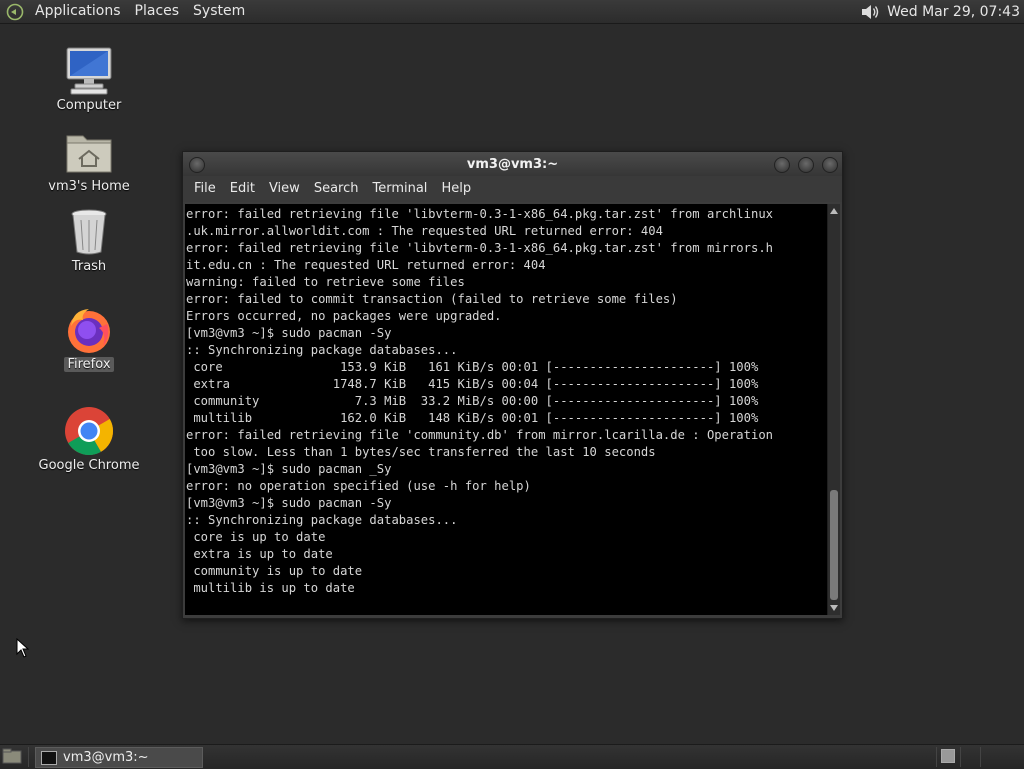 This screenshot has height=769, width=1024. What do you see at coordinates (89, 330) in the screenshot?
I see `firefox-icon` at bounding box center [89, 330].